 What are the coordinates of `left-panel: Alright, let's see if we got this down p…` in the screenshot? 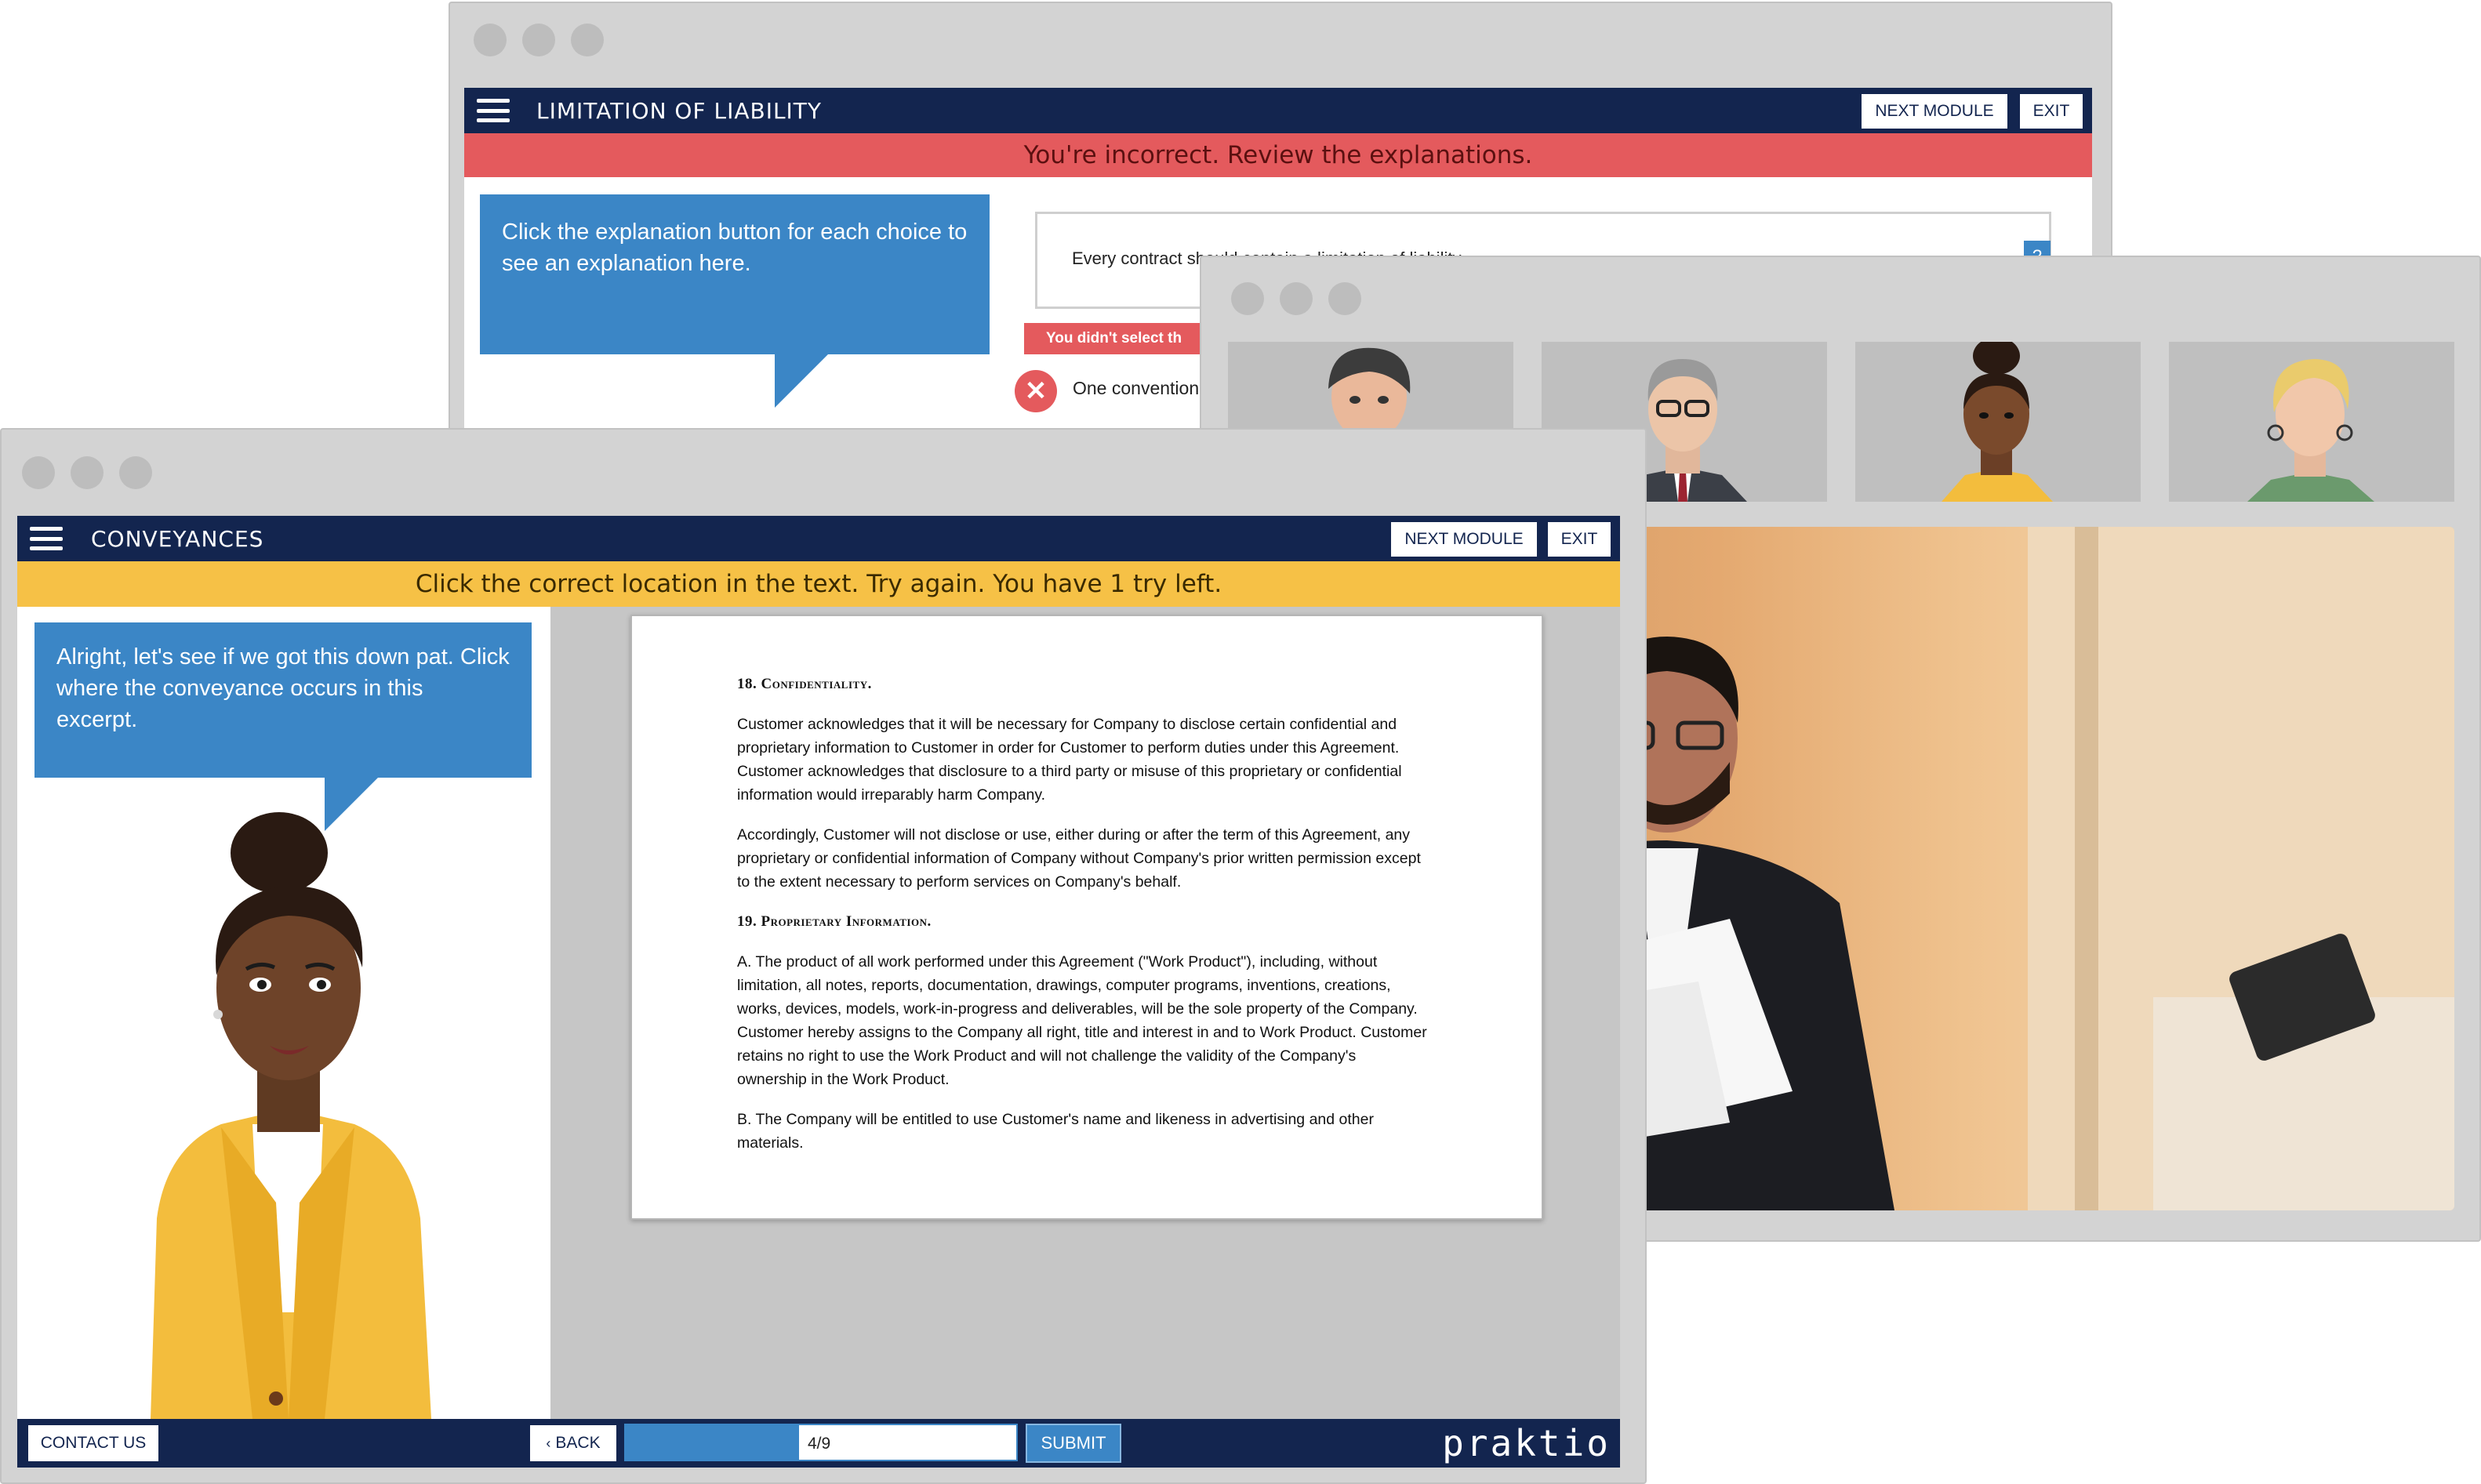 It's located at (283, 1013).